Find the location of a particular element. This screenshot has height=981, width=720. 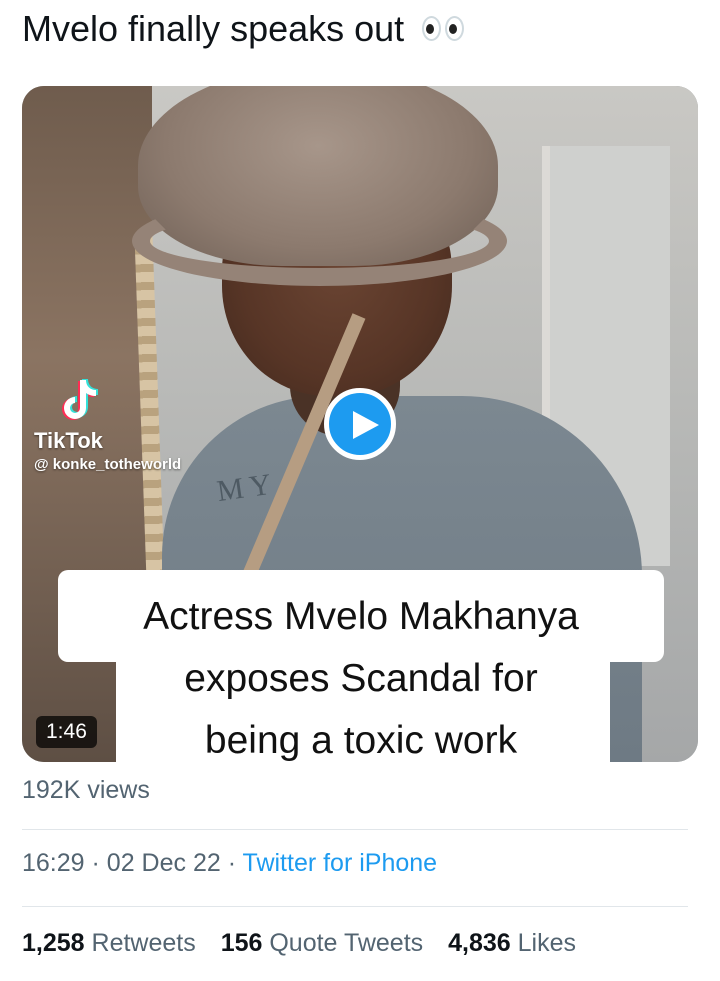

eyes-emoji is located at coordinates (443, 28).